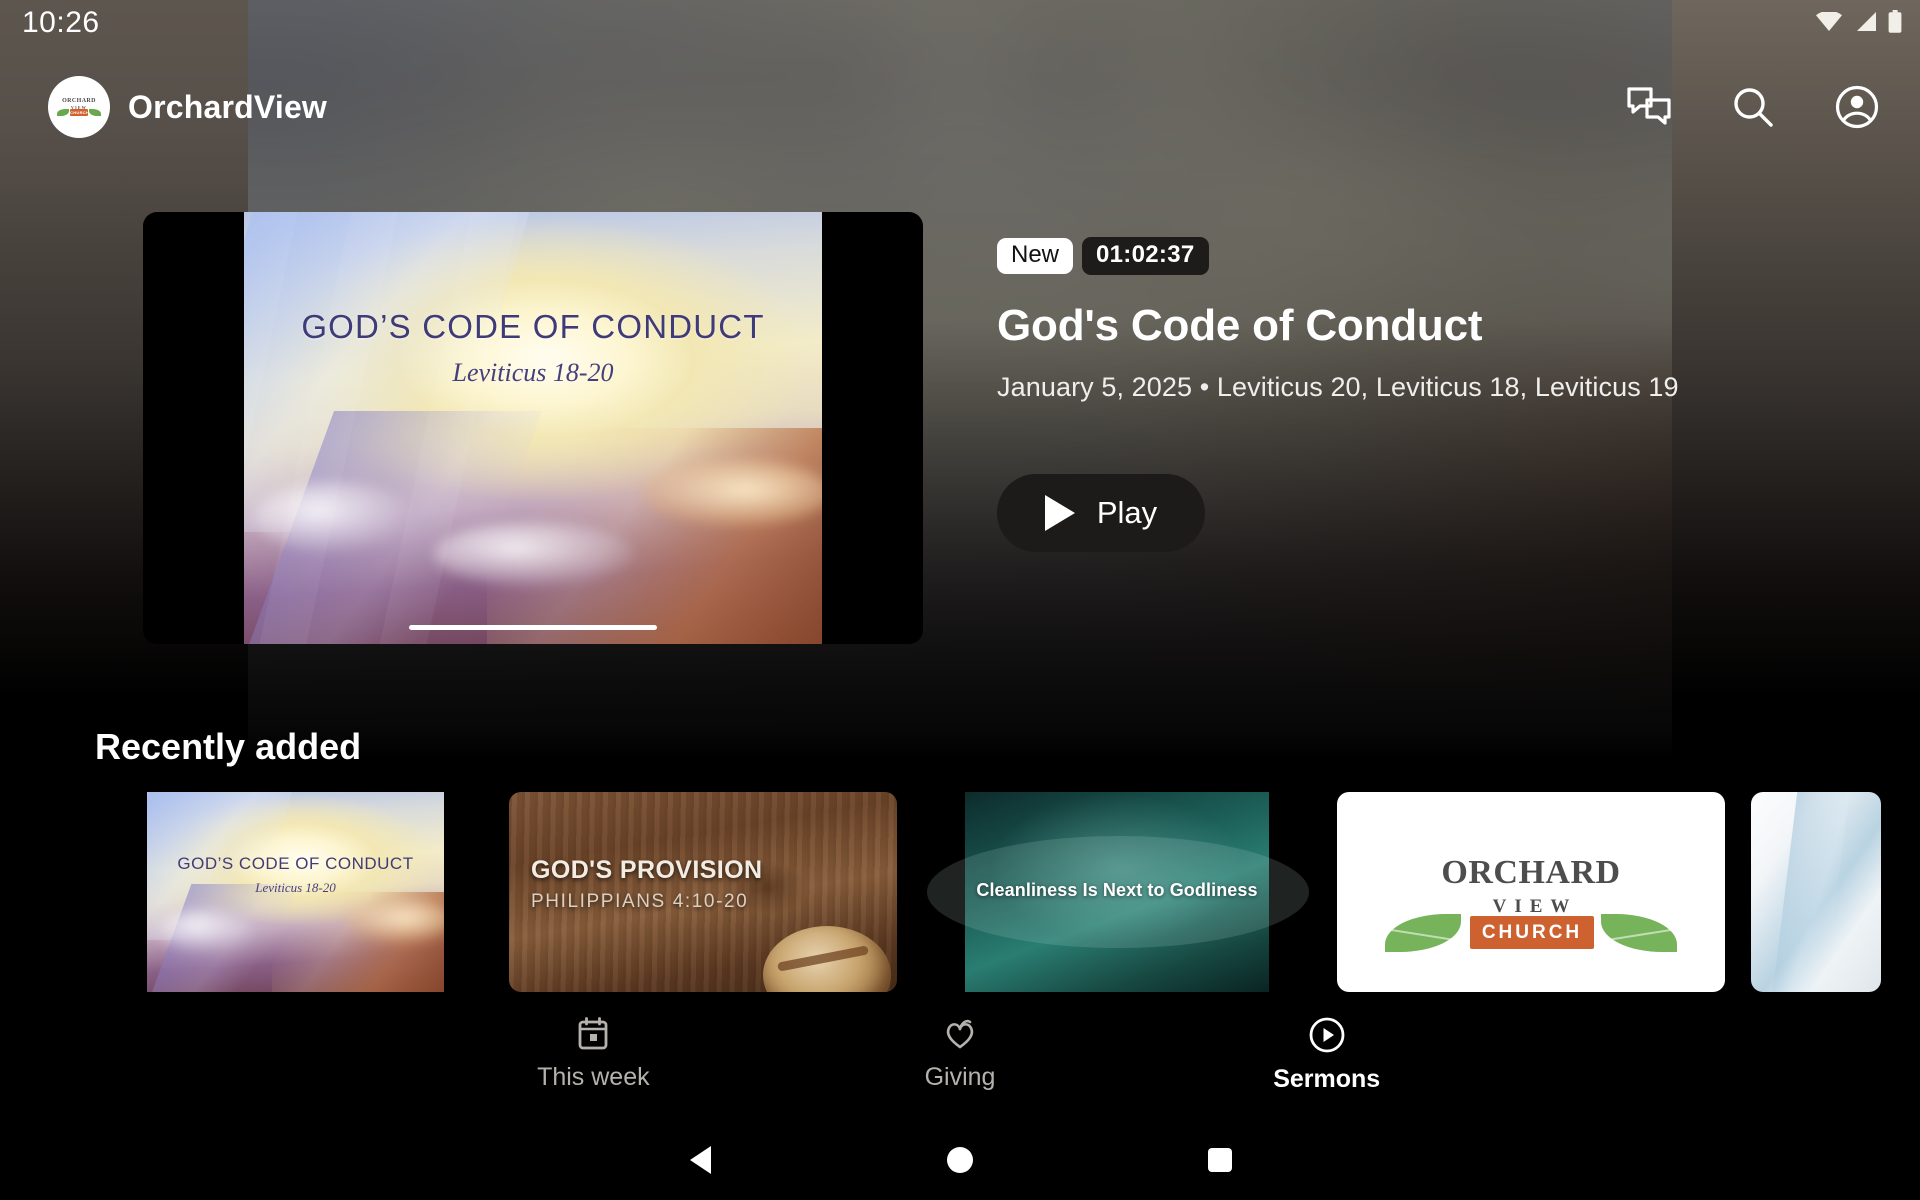 The height and width of the screenshot is (1200, 1920). Describe the element at coordinates (1327, 1079) in the screenshot. I see `nav-label-sermons: Sermons` at that location.